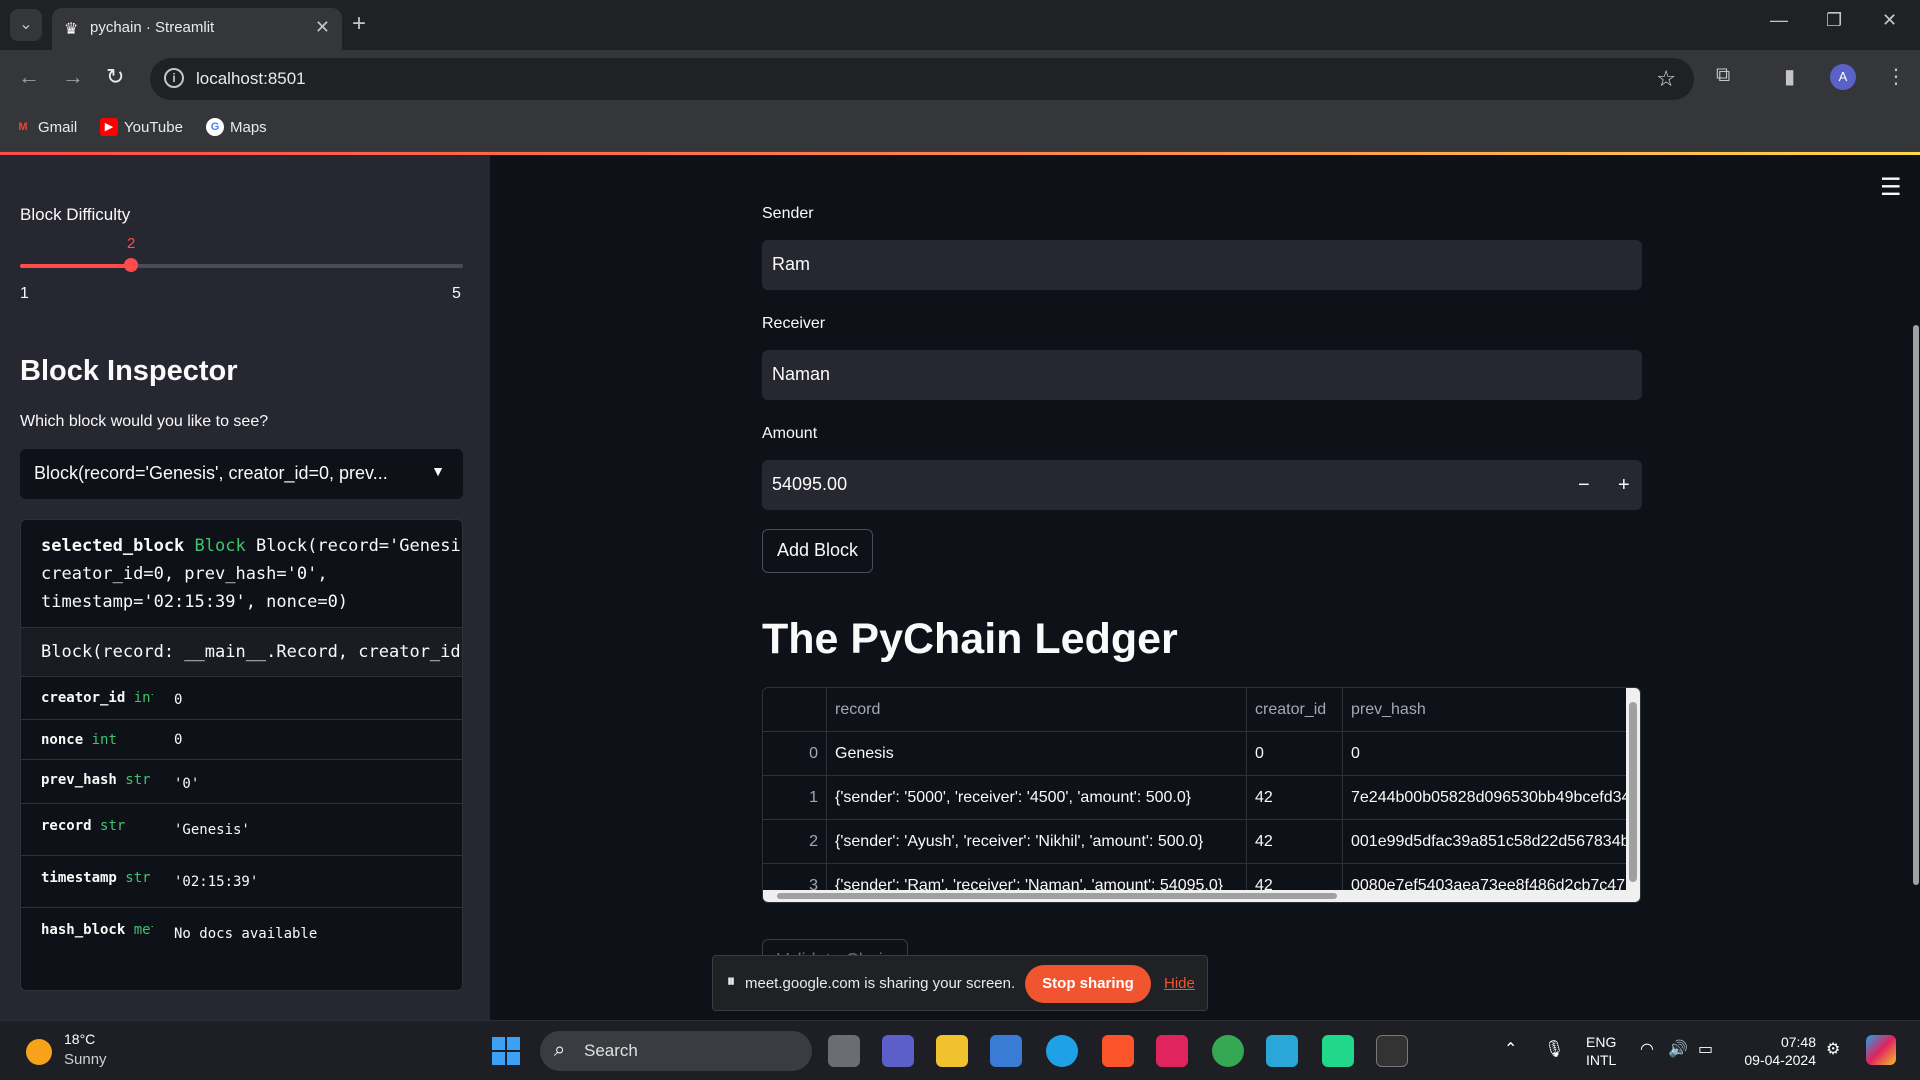 Image resolution: width=1920 pixels, height=1080 pixels. I want to click on extensions-icon: ⧉, so click(1723, 75).